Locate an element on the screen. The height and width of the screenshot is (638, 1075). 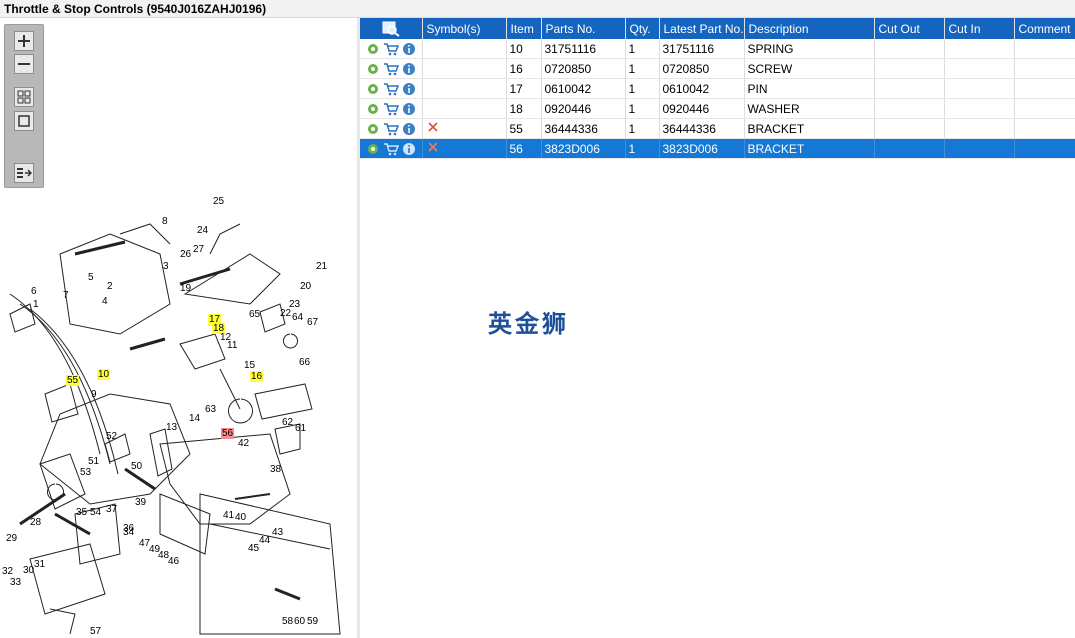
table-row: 55 36444336 1 36444336 BRACKET is located at coordinates (717, 128).